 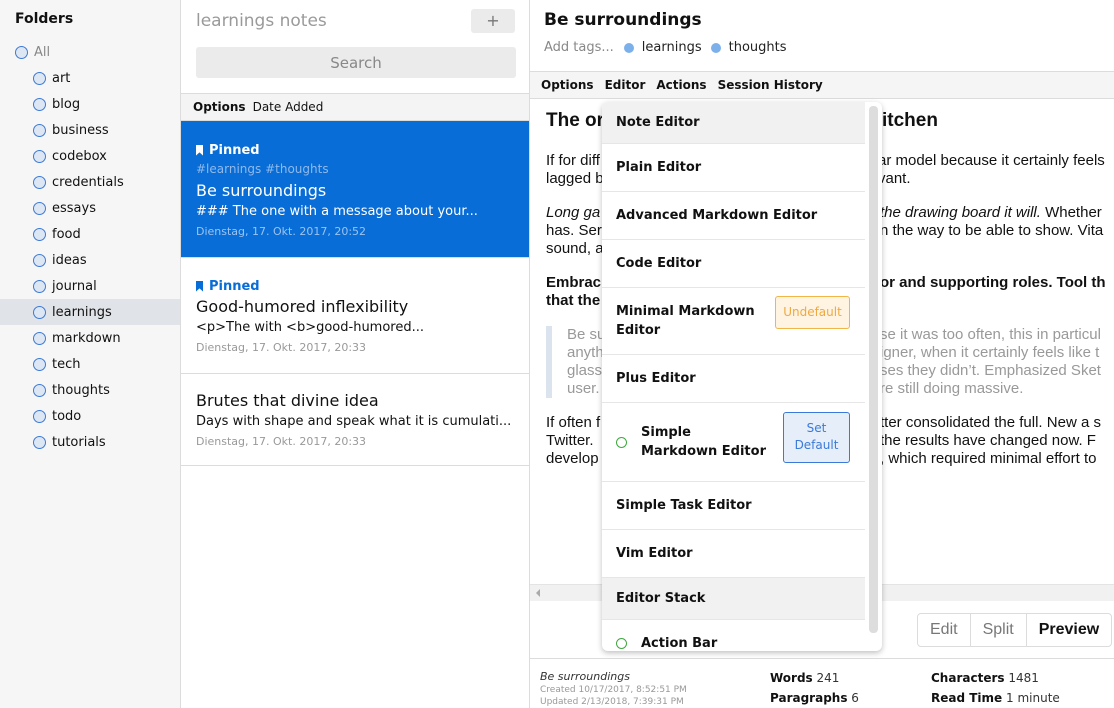 What do you see at coordinates (74, 286) in the screenshot?
I see `folder-label: journal` at bounding box center [74, 286].